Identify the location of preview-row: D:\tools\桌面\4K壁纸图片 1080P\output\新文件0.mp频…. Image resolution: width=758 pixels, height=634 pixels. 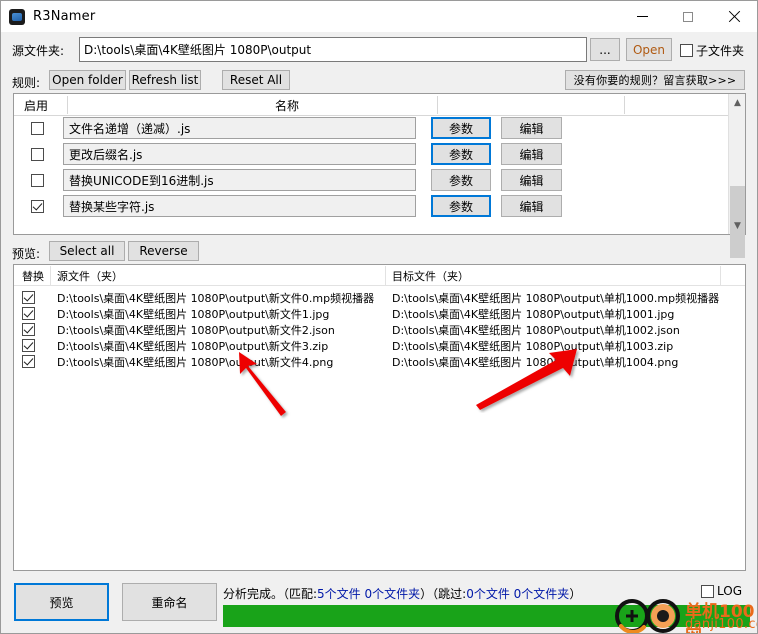
(379, 298).